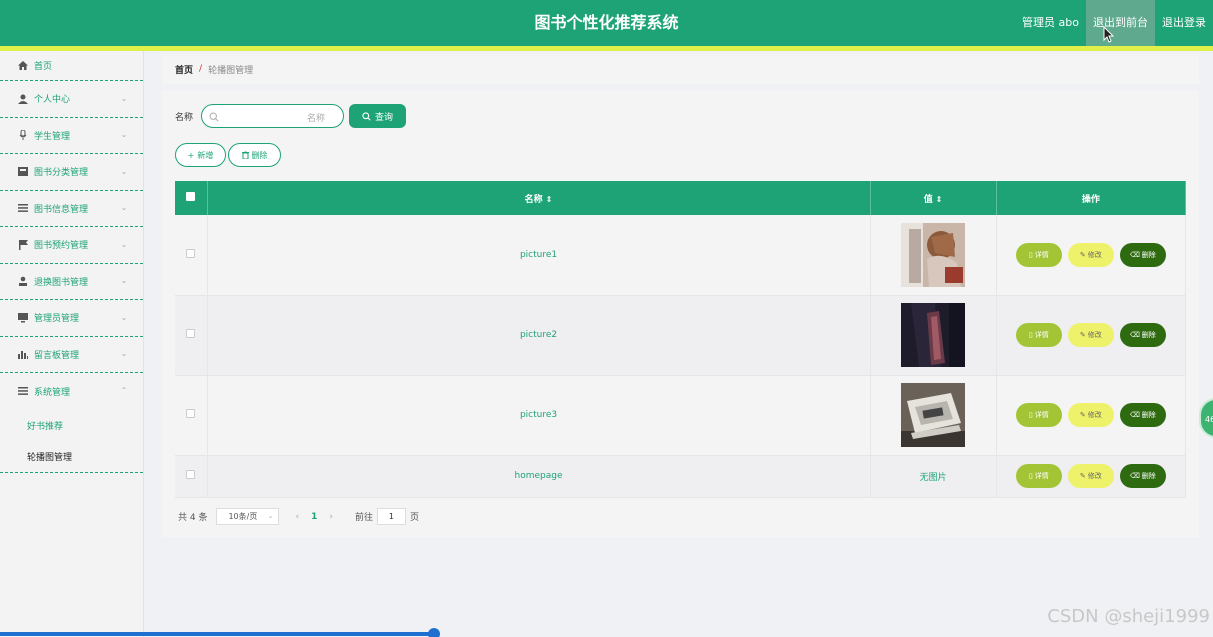 Image resolution: width=1213 pixels, height=637 pixels. What do you see at coordinates (71, 136) in the screenshot?
I see `sidebar-item-students: 学生管理 ⌄` at bounding box center [71, 136].